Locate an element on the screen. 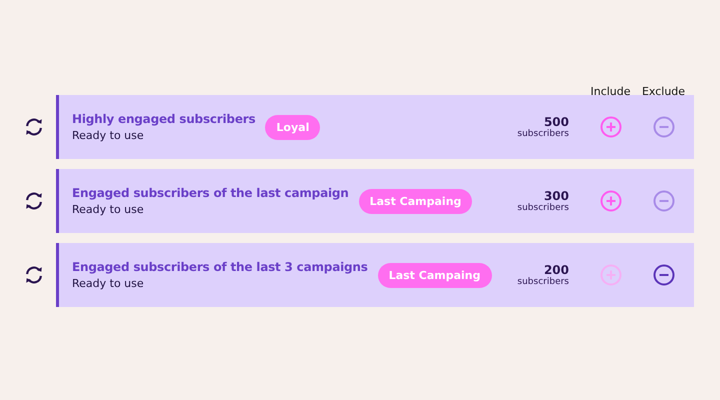  segment-title: Engaged subscribers of the last 3 campaigns is located at coordinates (220, 267).